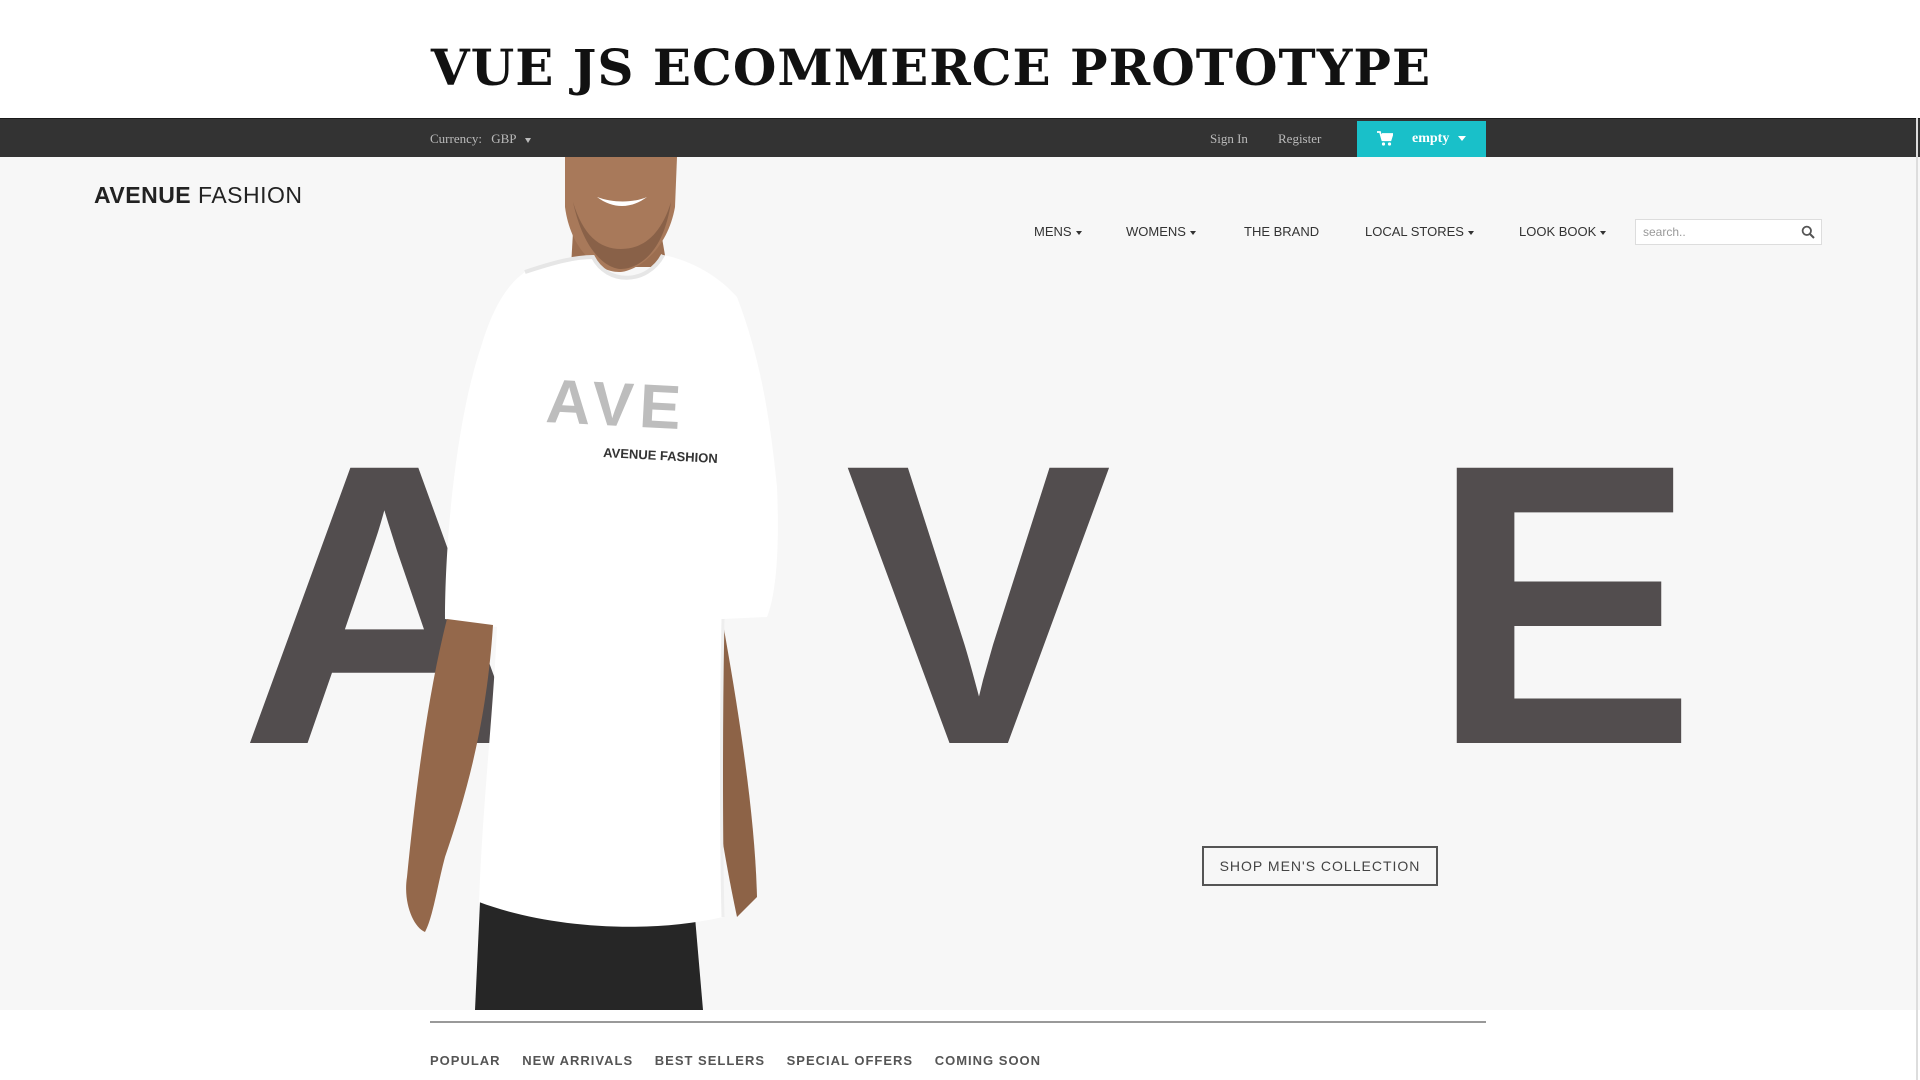 The image size is (1920, 1080). Describe the element at coordinates (1299, 139) in the screenshot. I see `register-link: Register` at that location.